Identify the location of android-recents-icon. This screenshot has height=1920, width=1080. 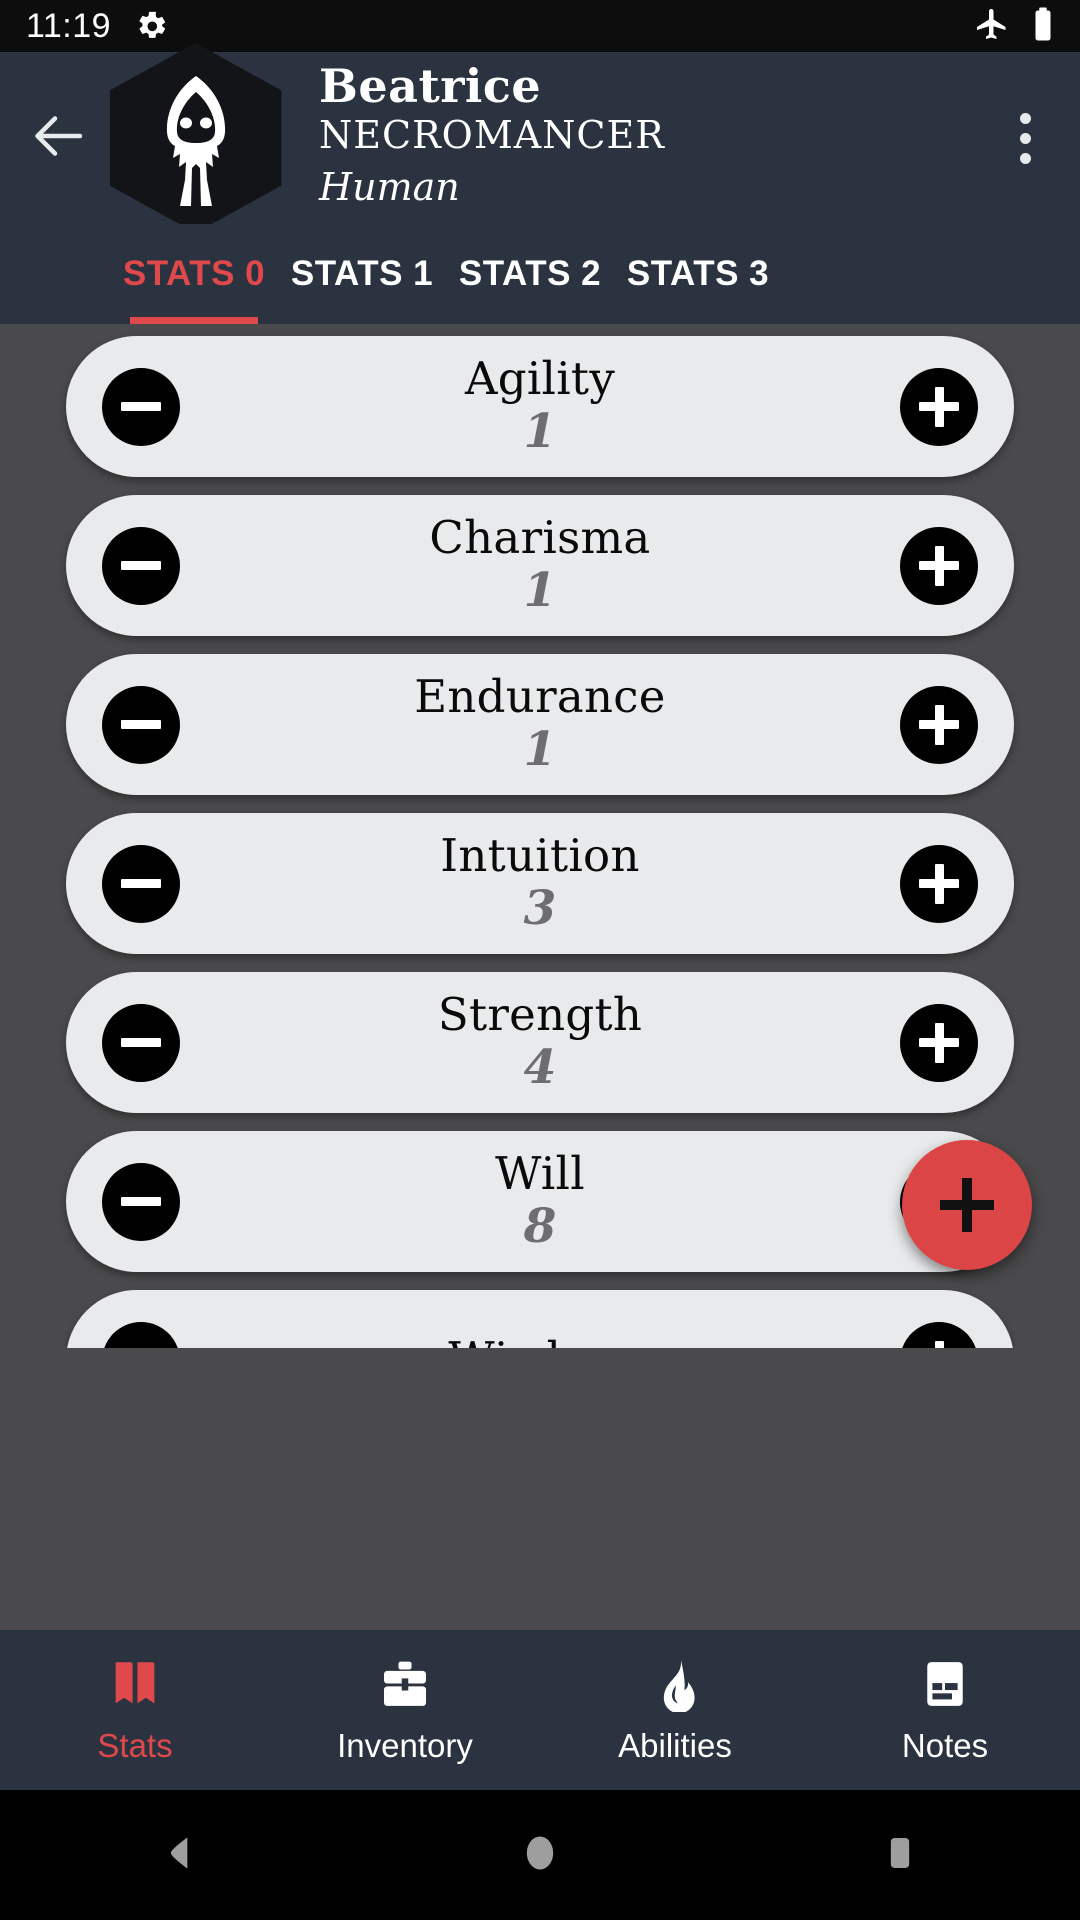
(900, 1855).